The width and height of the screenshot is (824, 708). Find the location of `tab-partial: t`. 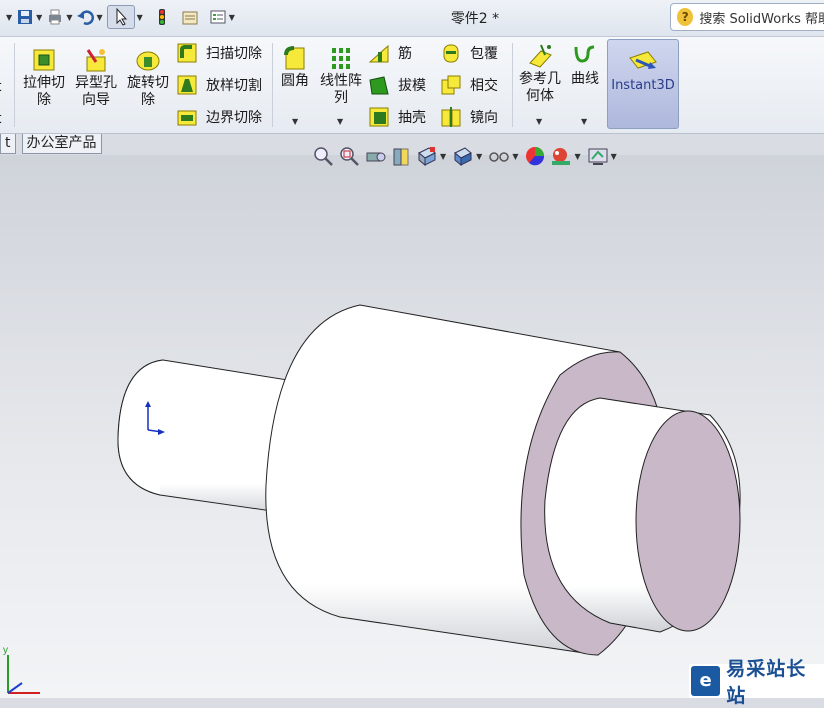

tab-partial: t is located at coordinates (8, 144).